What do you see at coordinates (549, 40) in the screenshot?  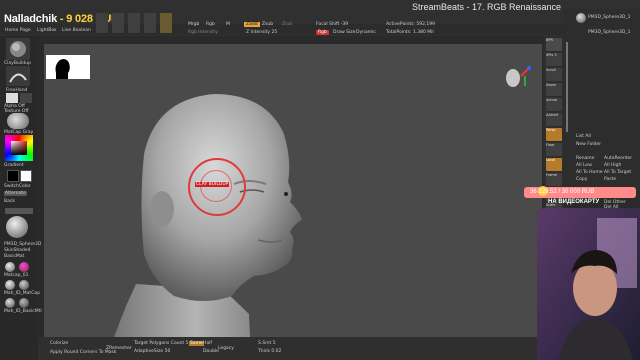 I see `right-tray-button-label: BPR` at bounding box center [549, 40].